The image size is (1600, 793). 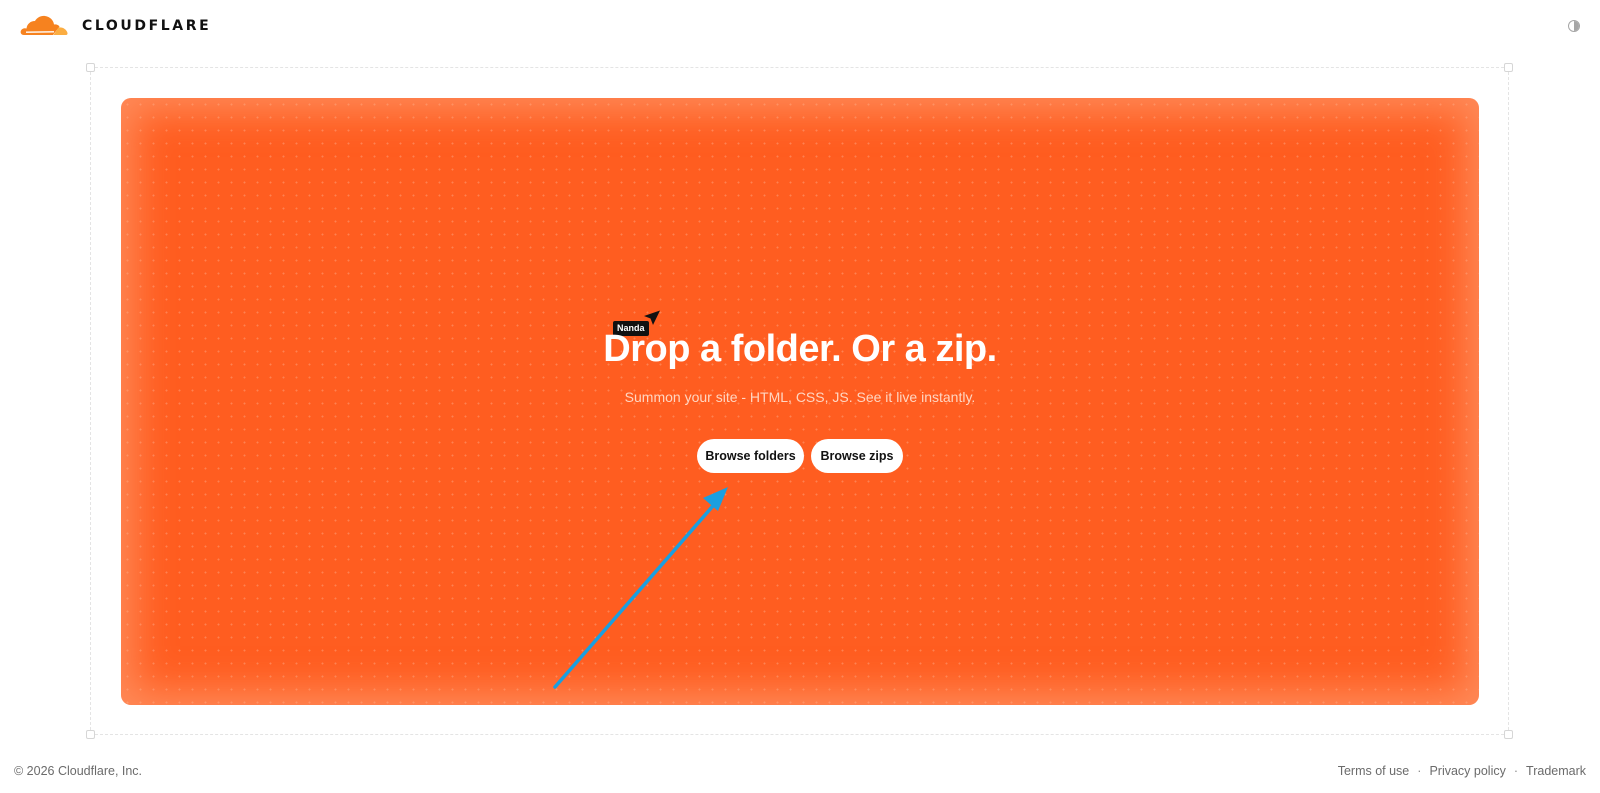 What do you see at coordinates (1374, 771) in the screenshot?
I see `terms-of-use-link: Terms of use` at bounding box center [1374, 771].